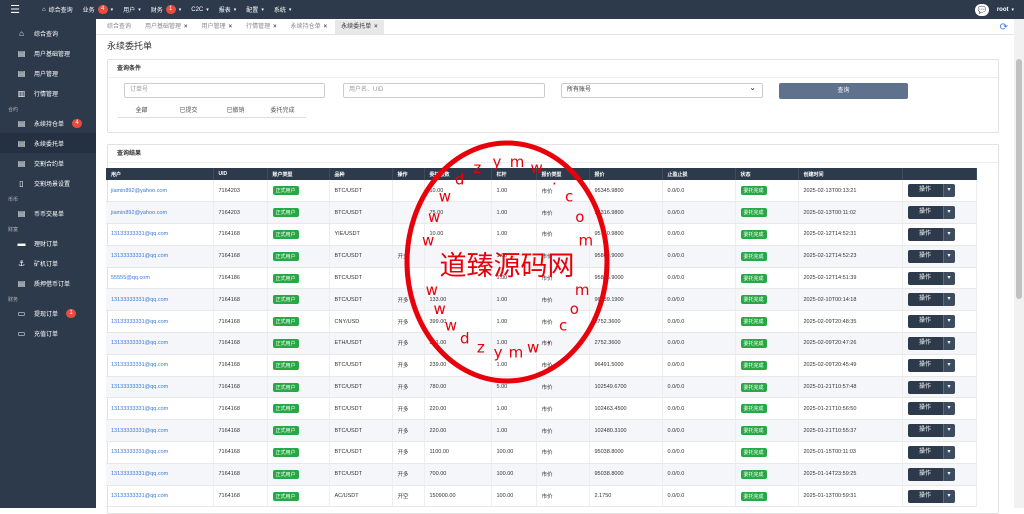 The image size is (1024, 514). Describe the element at coordinates (255, 10) in the screenshot. I see `top-nav-item: 配置 ▾` at that location.